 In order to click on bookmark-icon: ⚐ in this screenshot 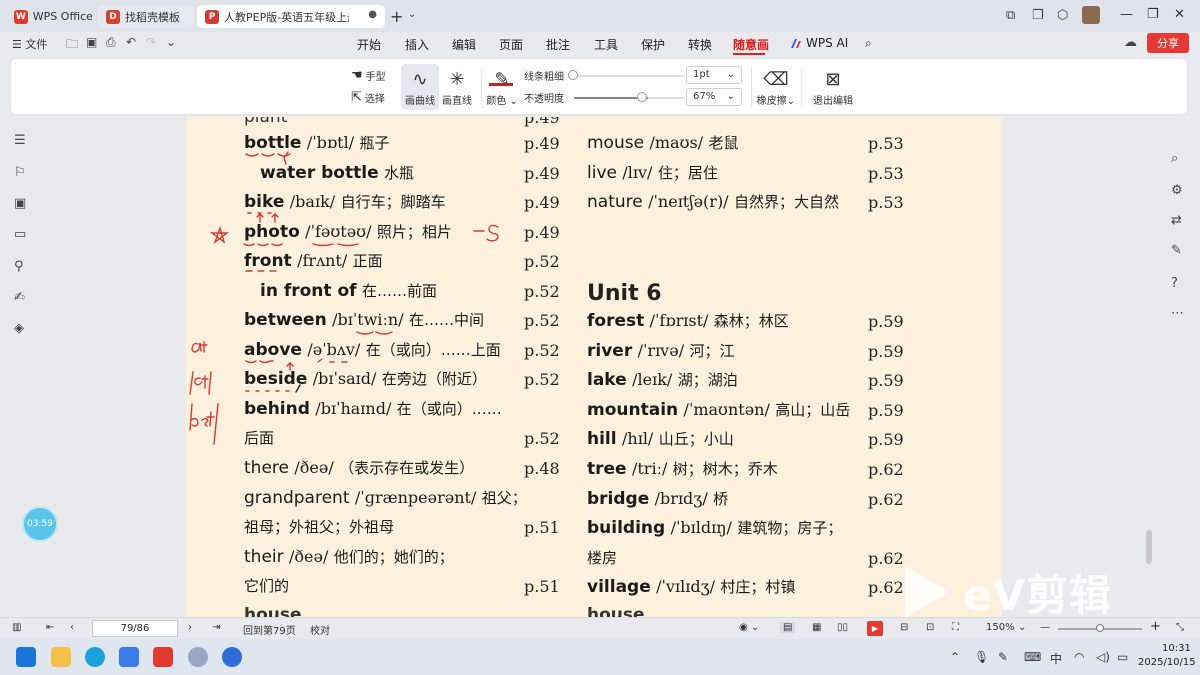, I will do `click(20, 172)`.